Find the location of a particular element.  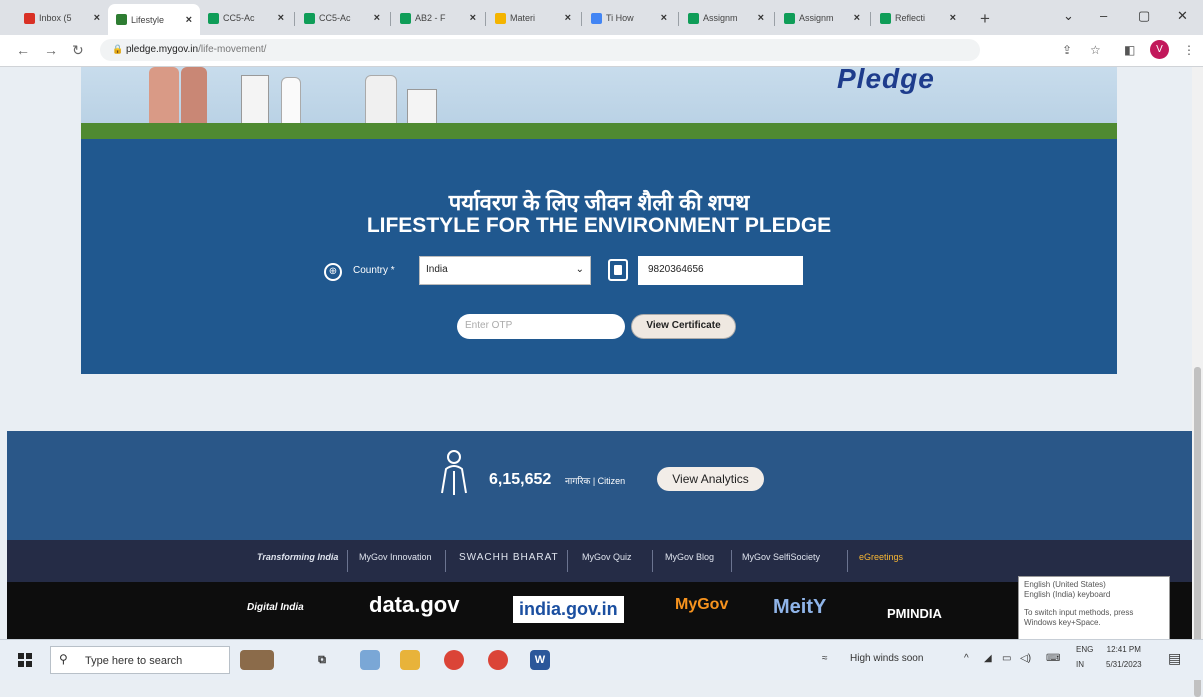

view-certificate-button: View Certificate is located at coordinates (683, 326).